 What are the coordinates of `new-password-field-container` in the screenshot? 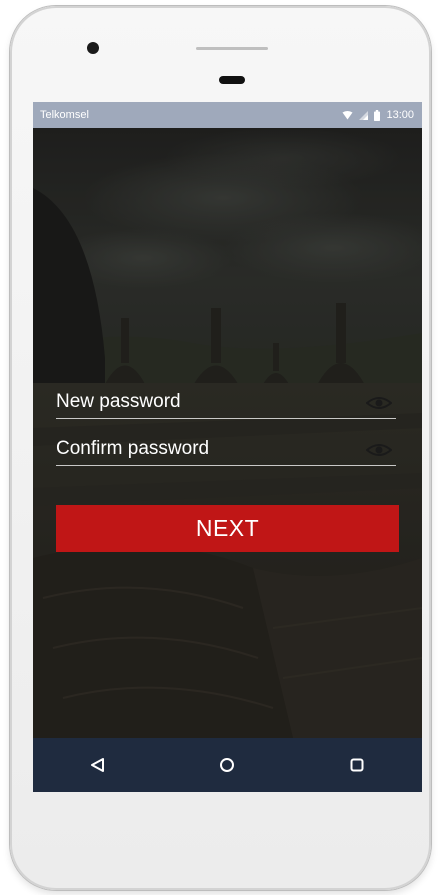 It's located at (226, 398).